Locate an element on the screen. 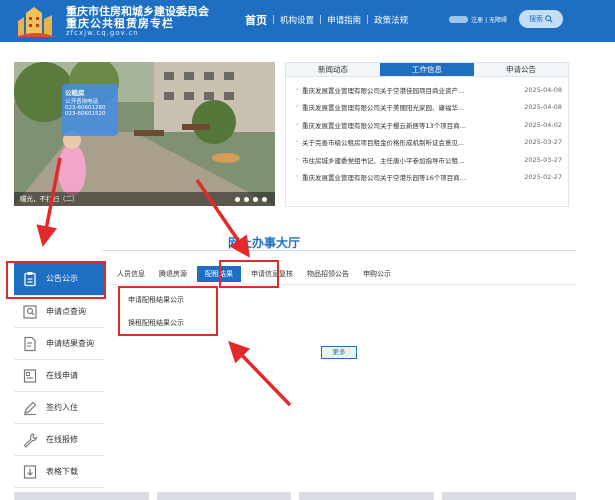  blurred-user-name is located at coordinates (459, 19).